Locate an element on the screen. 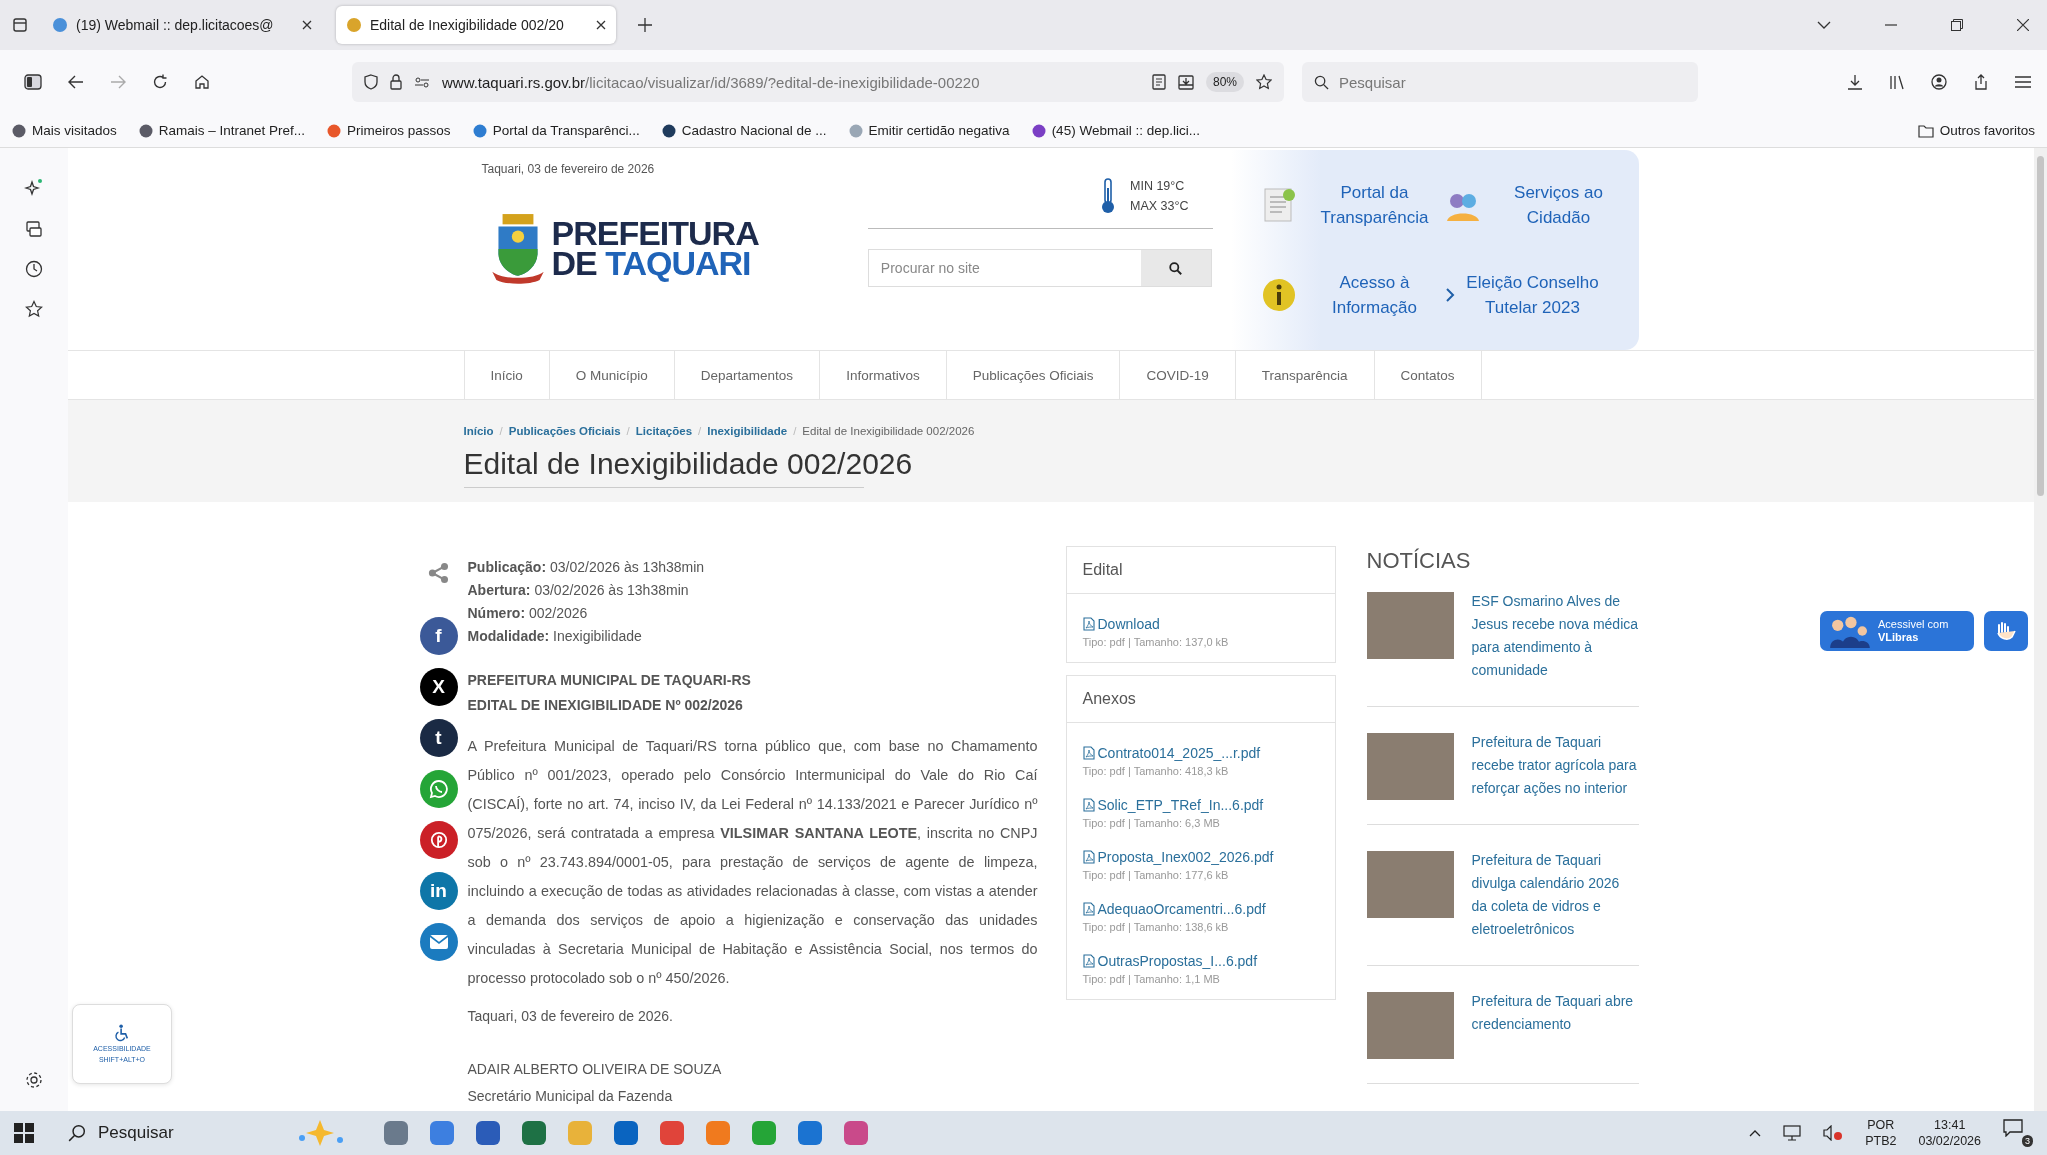 This screenshot has height=1155, width=2047. tab-list-icon is located at coordinates (20, 25).